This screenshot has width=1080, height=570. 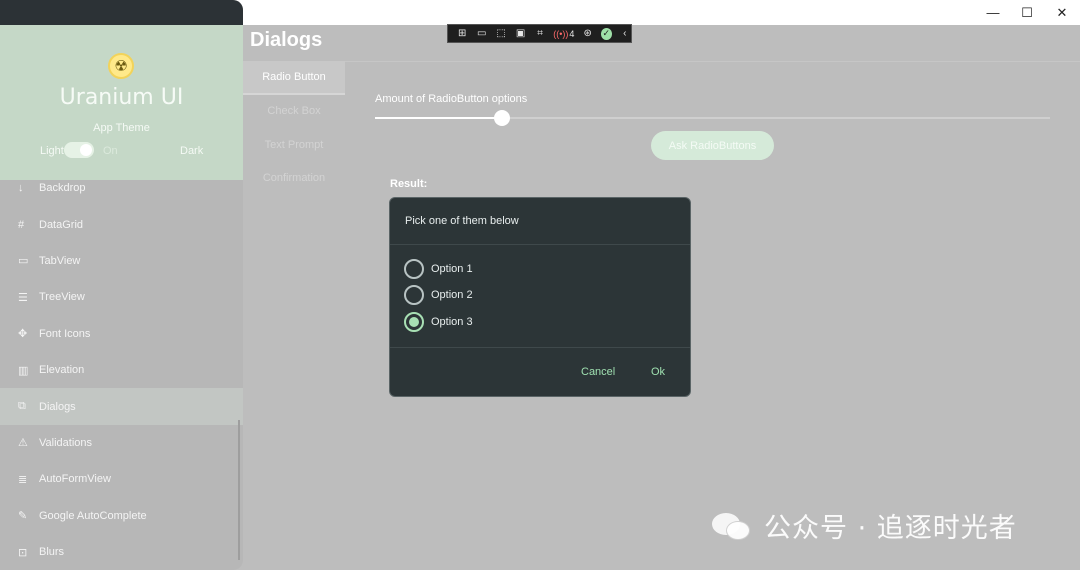 What do you see at coordinates (560, 34) in the screenshot?
I see `binding-failures-icon: ((•))` at bounding box center [560, 34].